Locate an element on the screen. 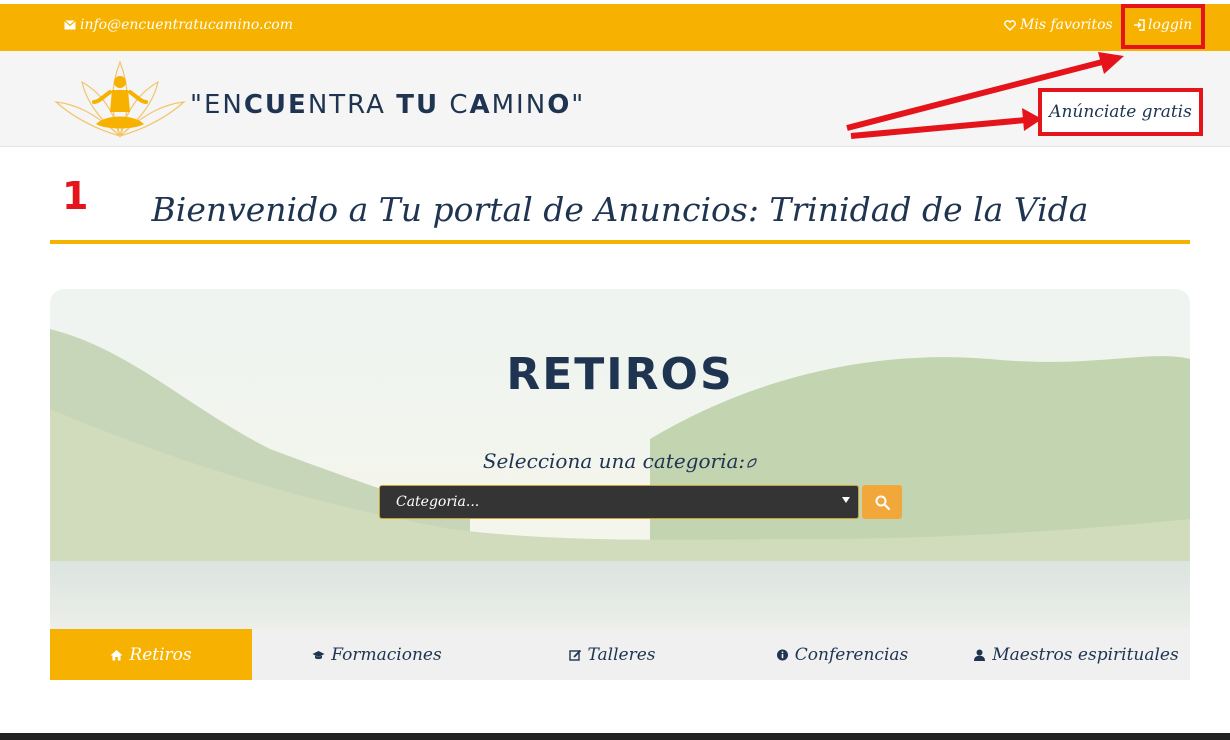 The height and width of the screenshot is (740, 1230). dropdown-arrow-icon is located at coordinates (846, 500).